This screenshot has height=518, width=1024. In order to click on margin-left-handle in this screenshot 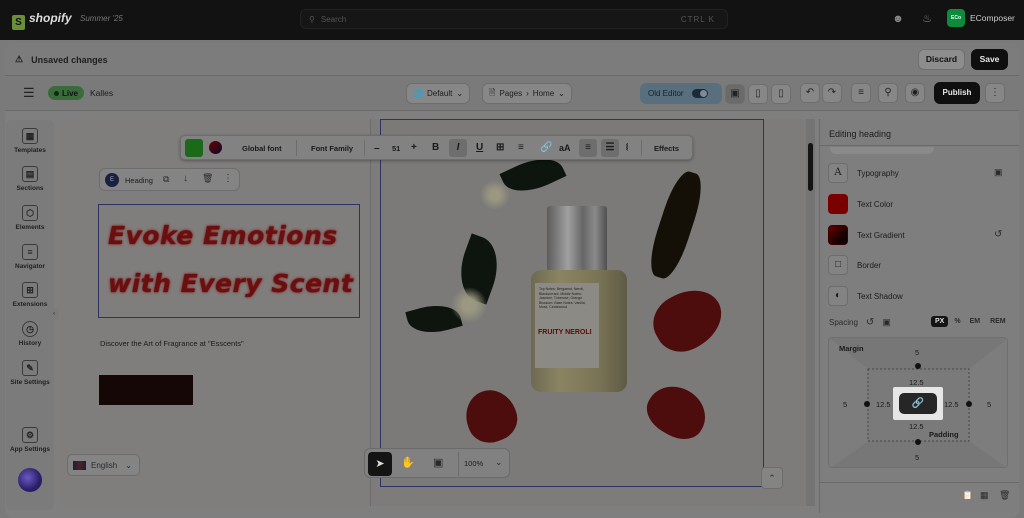, I will do `click(867, 404)`.